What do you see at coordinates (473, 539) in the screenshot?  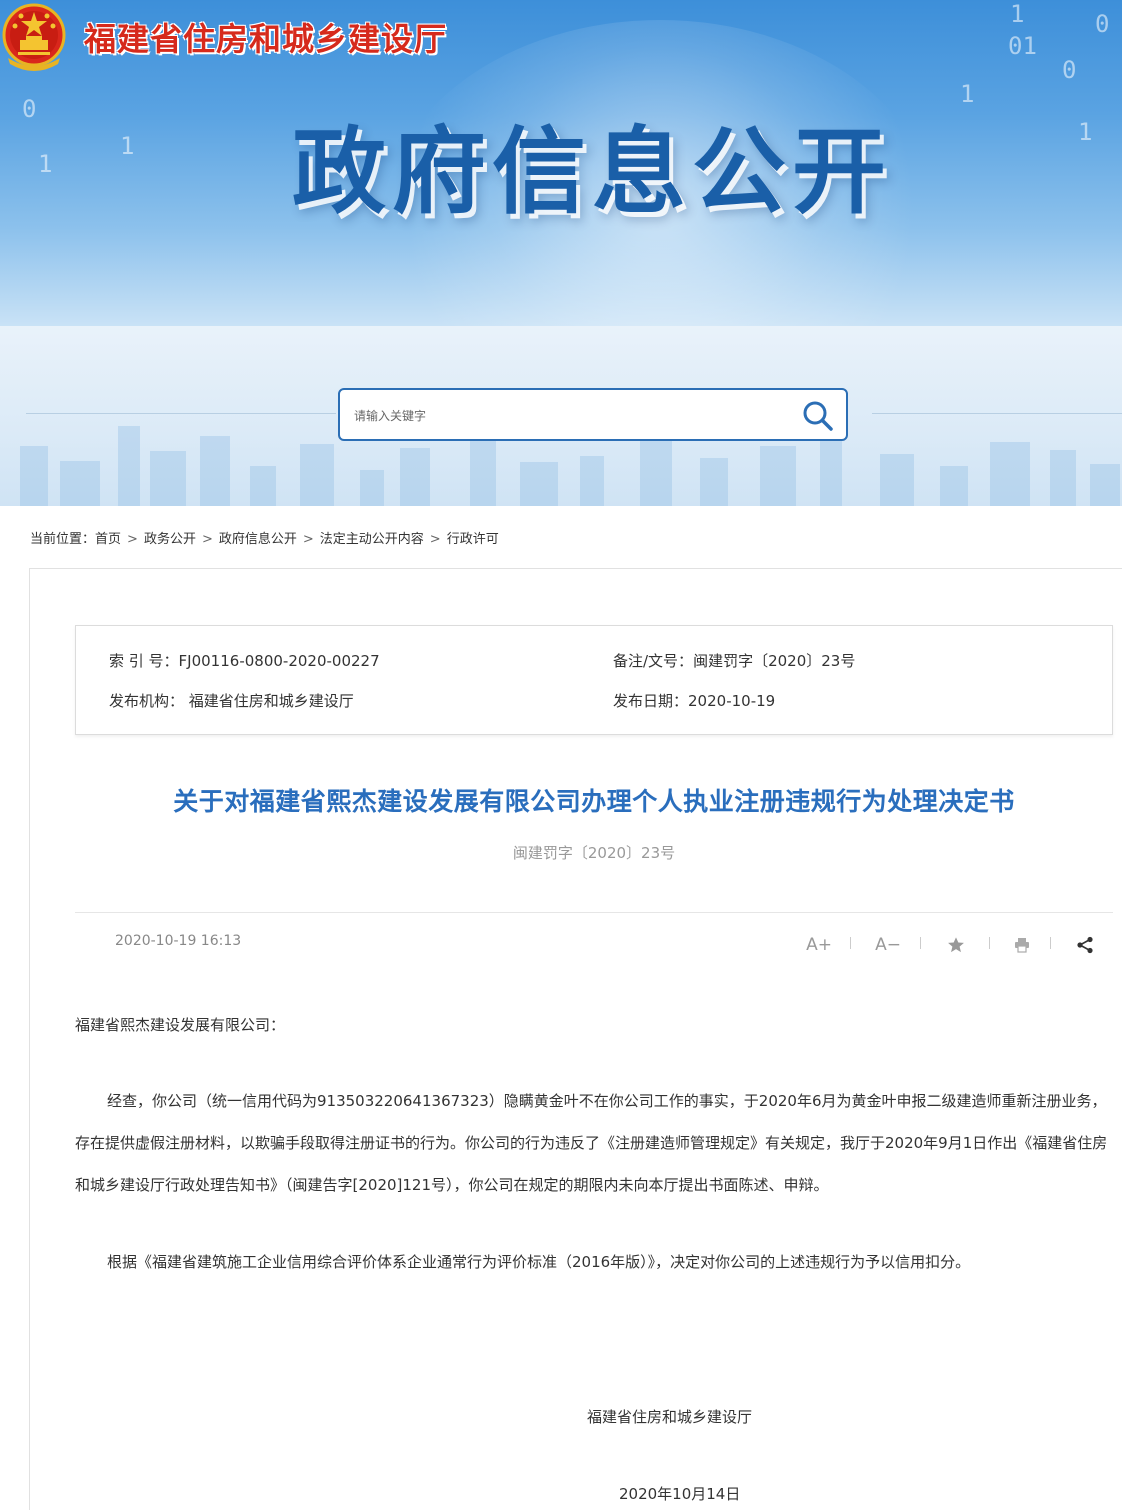 I see `breadcrumb-admin-permit: 行政许可` at bounding box center [473, 539].